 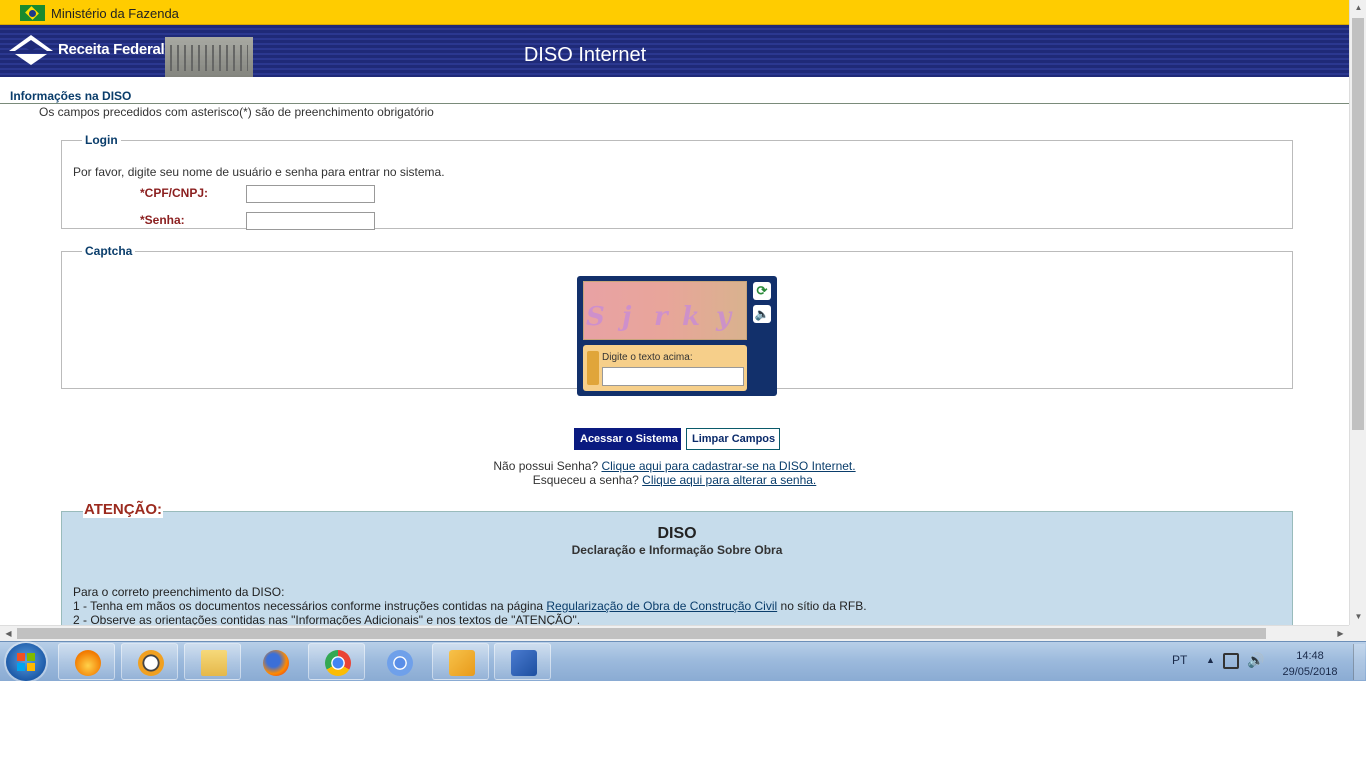 What do you see at coordinates (8, 634) in the screenshot?
I see `scroll-left-icon: ◀` at bounding box center [8, 634].